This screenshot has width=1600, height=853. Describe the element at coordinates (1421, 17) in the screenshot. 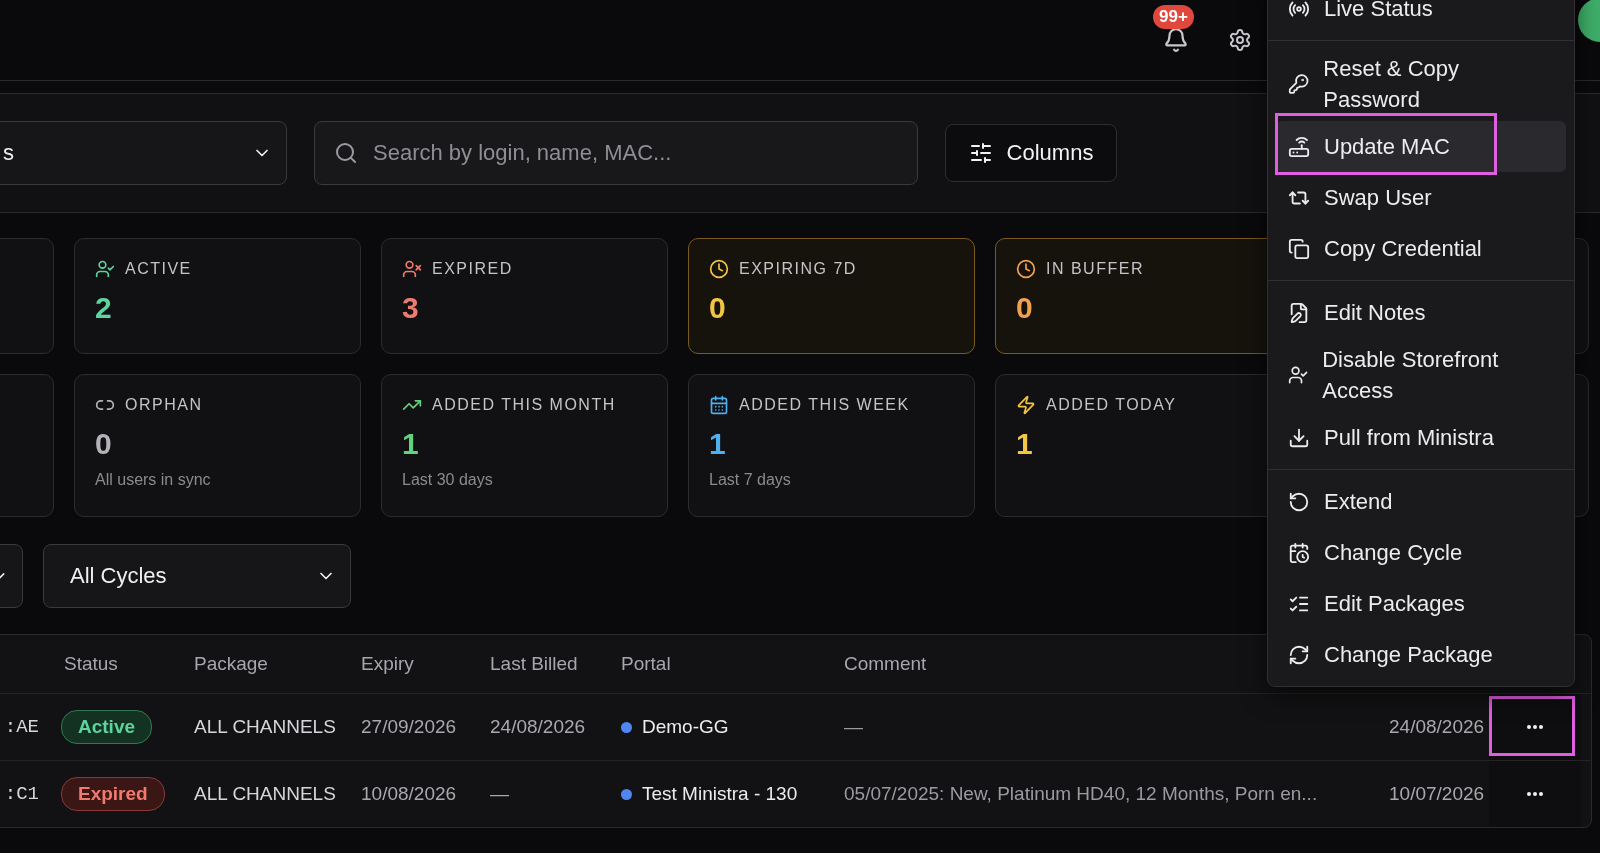

I see `menu-item: Live Status` at that location.